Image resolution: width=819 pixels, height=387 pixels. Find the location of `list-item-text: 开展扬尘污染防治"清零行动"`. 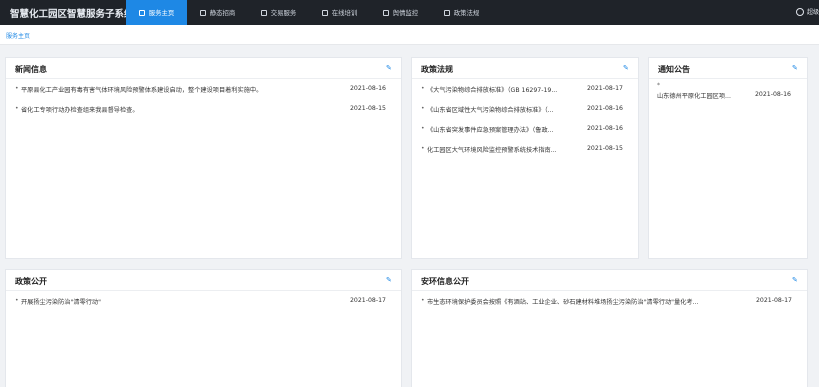

list-item-text: 开展扬尘污染防治"清零行动" is located at coordinates (61, 302).